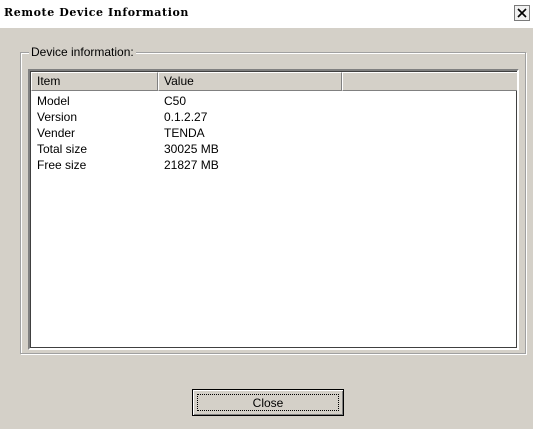 This screenshot has height=429, width=533. I want to click on close-icon, so click(522, 13).